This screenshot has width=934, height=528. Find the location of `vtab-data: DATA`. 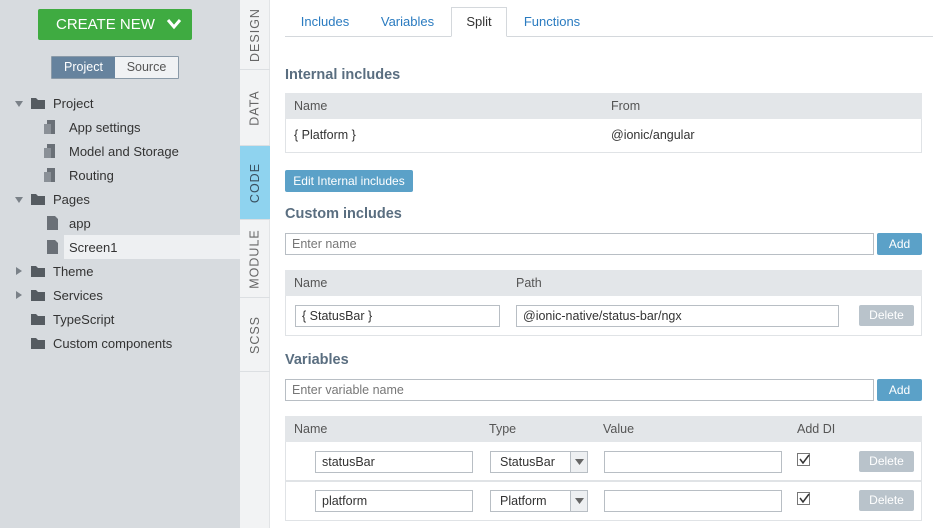

vtab-data: DATA is located at coordinates (255, 108).